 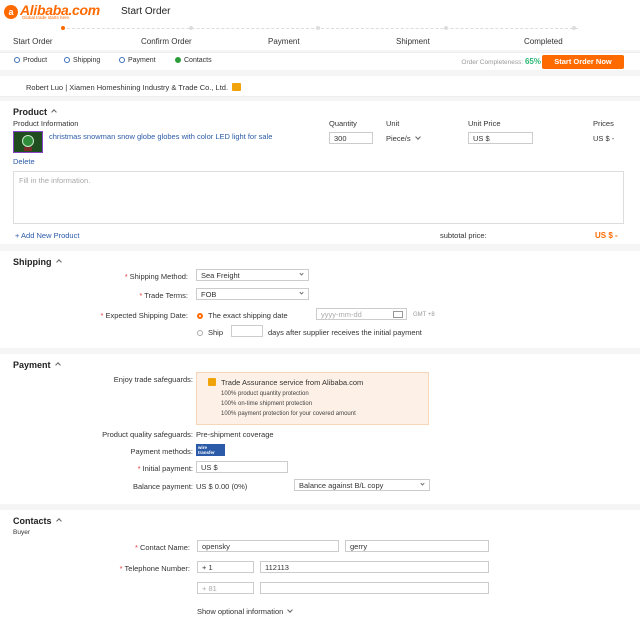 I want to click on product-title-text: Product, so click(x=30, y=112).